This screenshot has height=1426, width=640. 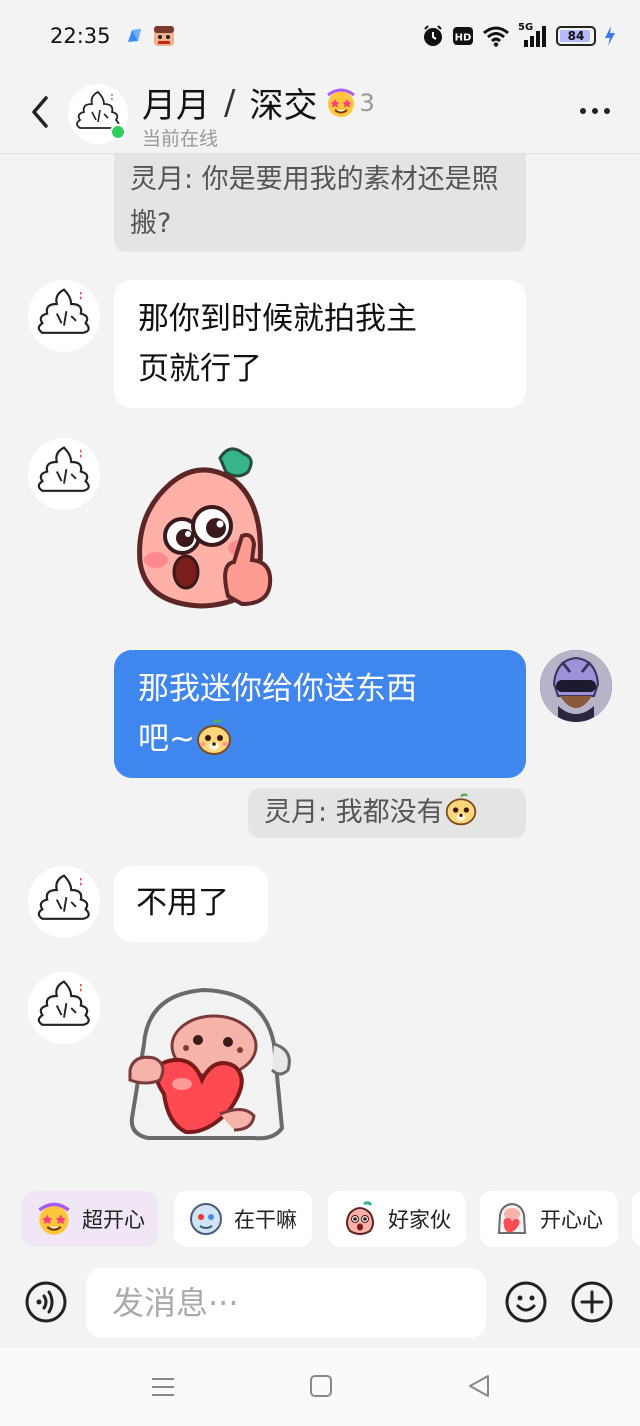 I want to click on quick-reaction-chip: 超开心, so click(x=90, y=1219).